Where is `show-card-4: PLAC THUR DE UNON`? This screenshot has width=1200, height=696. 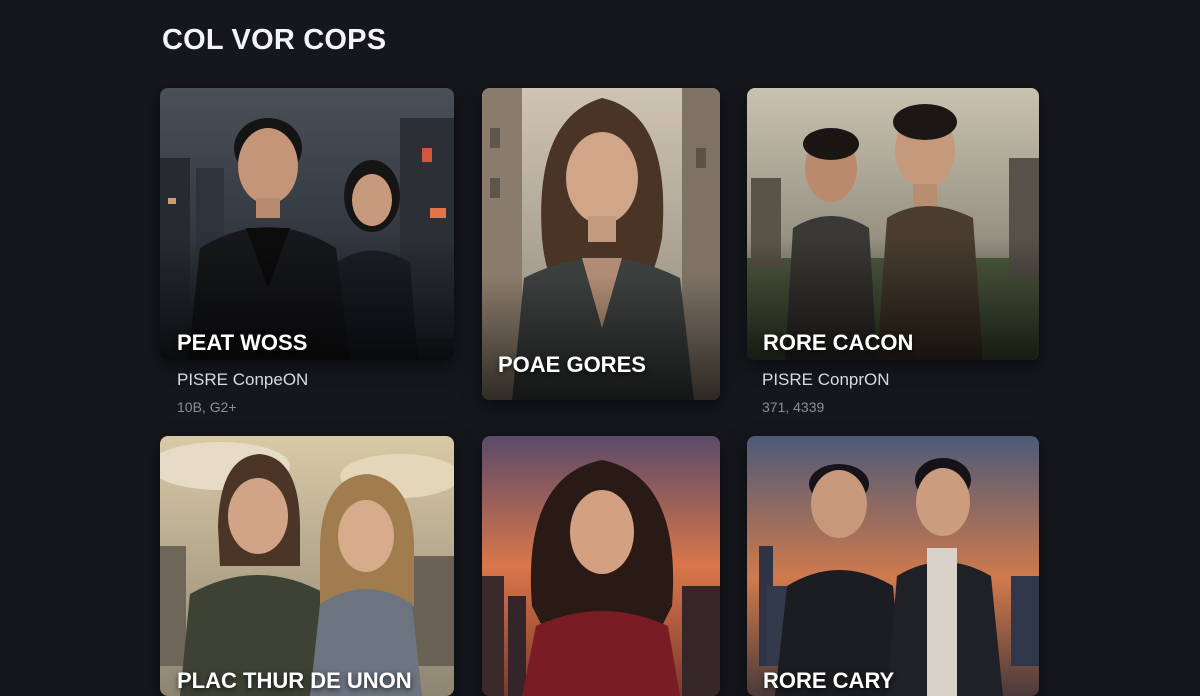 show-card-4: PLAC THUR DE UNON is located at coordinates (307, 566).